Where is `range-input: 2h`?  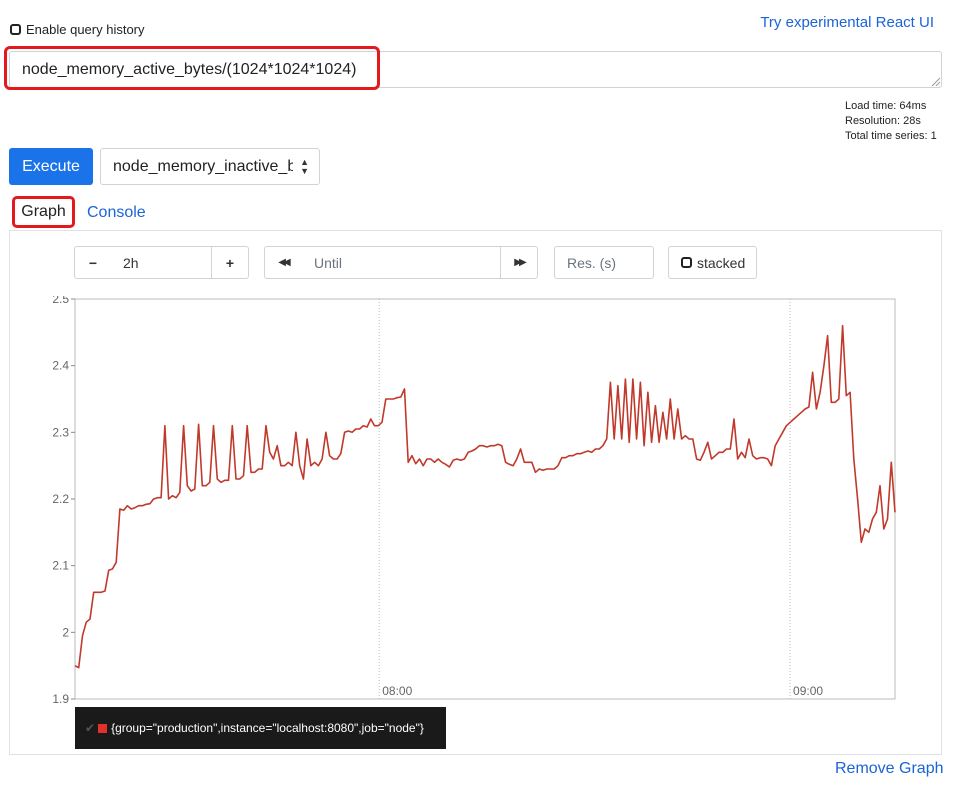
range-input: 2h is located at coordinates (161, 262).